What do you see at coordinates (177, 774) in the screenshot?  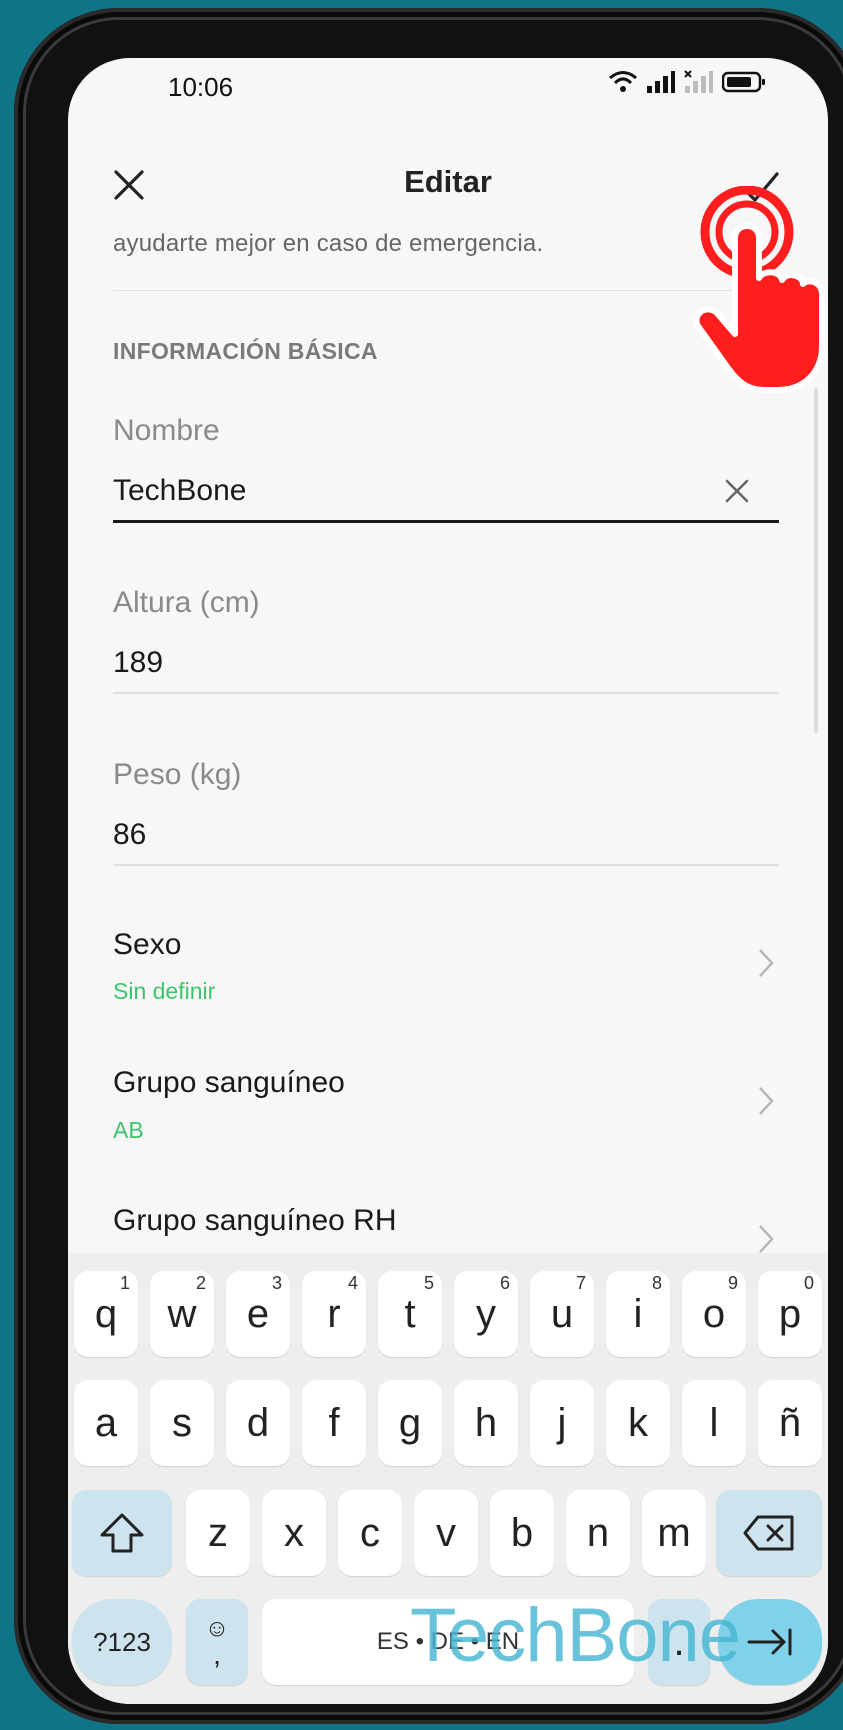 I see `weight-label: Peso (kg)` at bounding box center [177, 774].